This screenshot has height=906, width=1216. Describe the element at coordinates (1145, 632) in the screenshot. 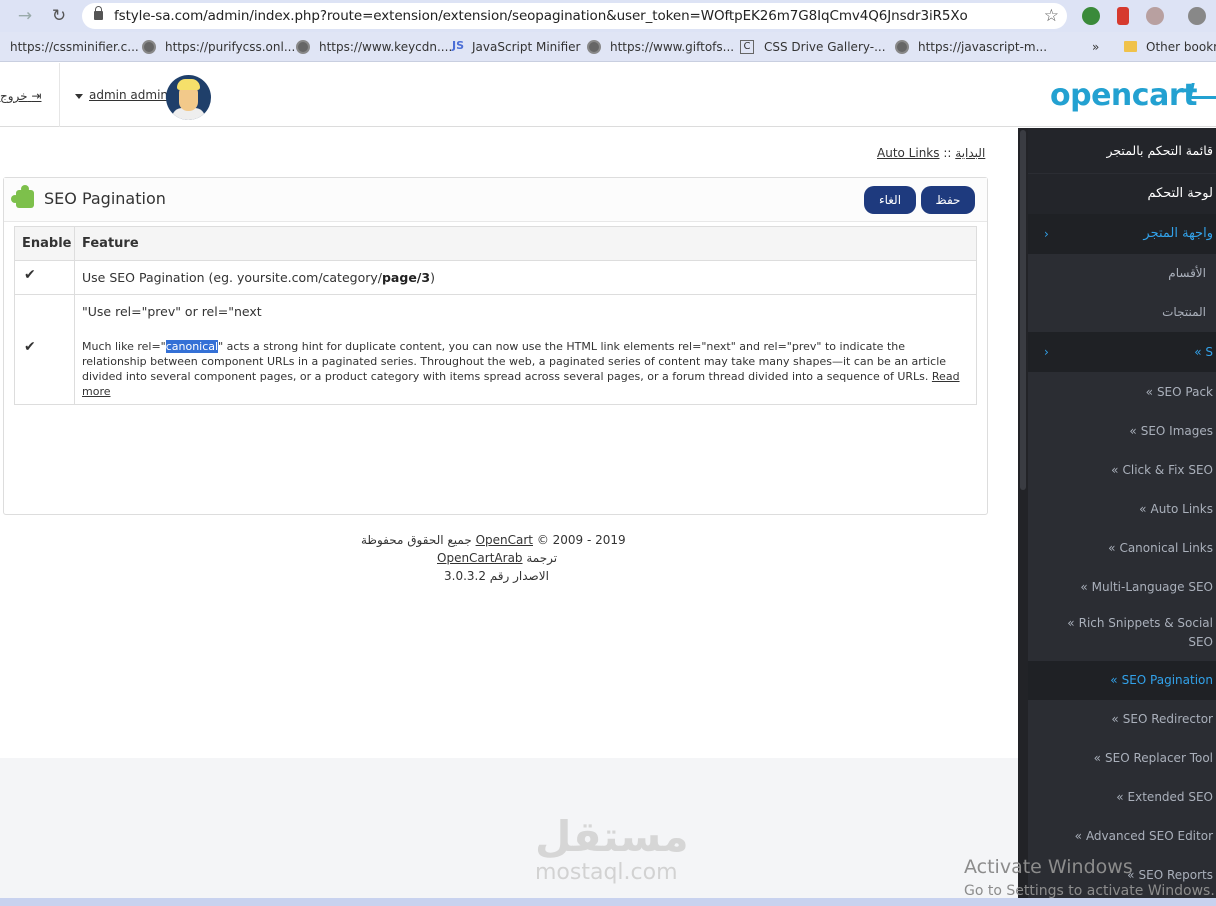

I see `sidebar-item-label: Rich Snippets & Social SEO` at that location.